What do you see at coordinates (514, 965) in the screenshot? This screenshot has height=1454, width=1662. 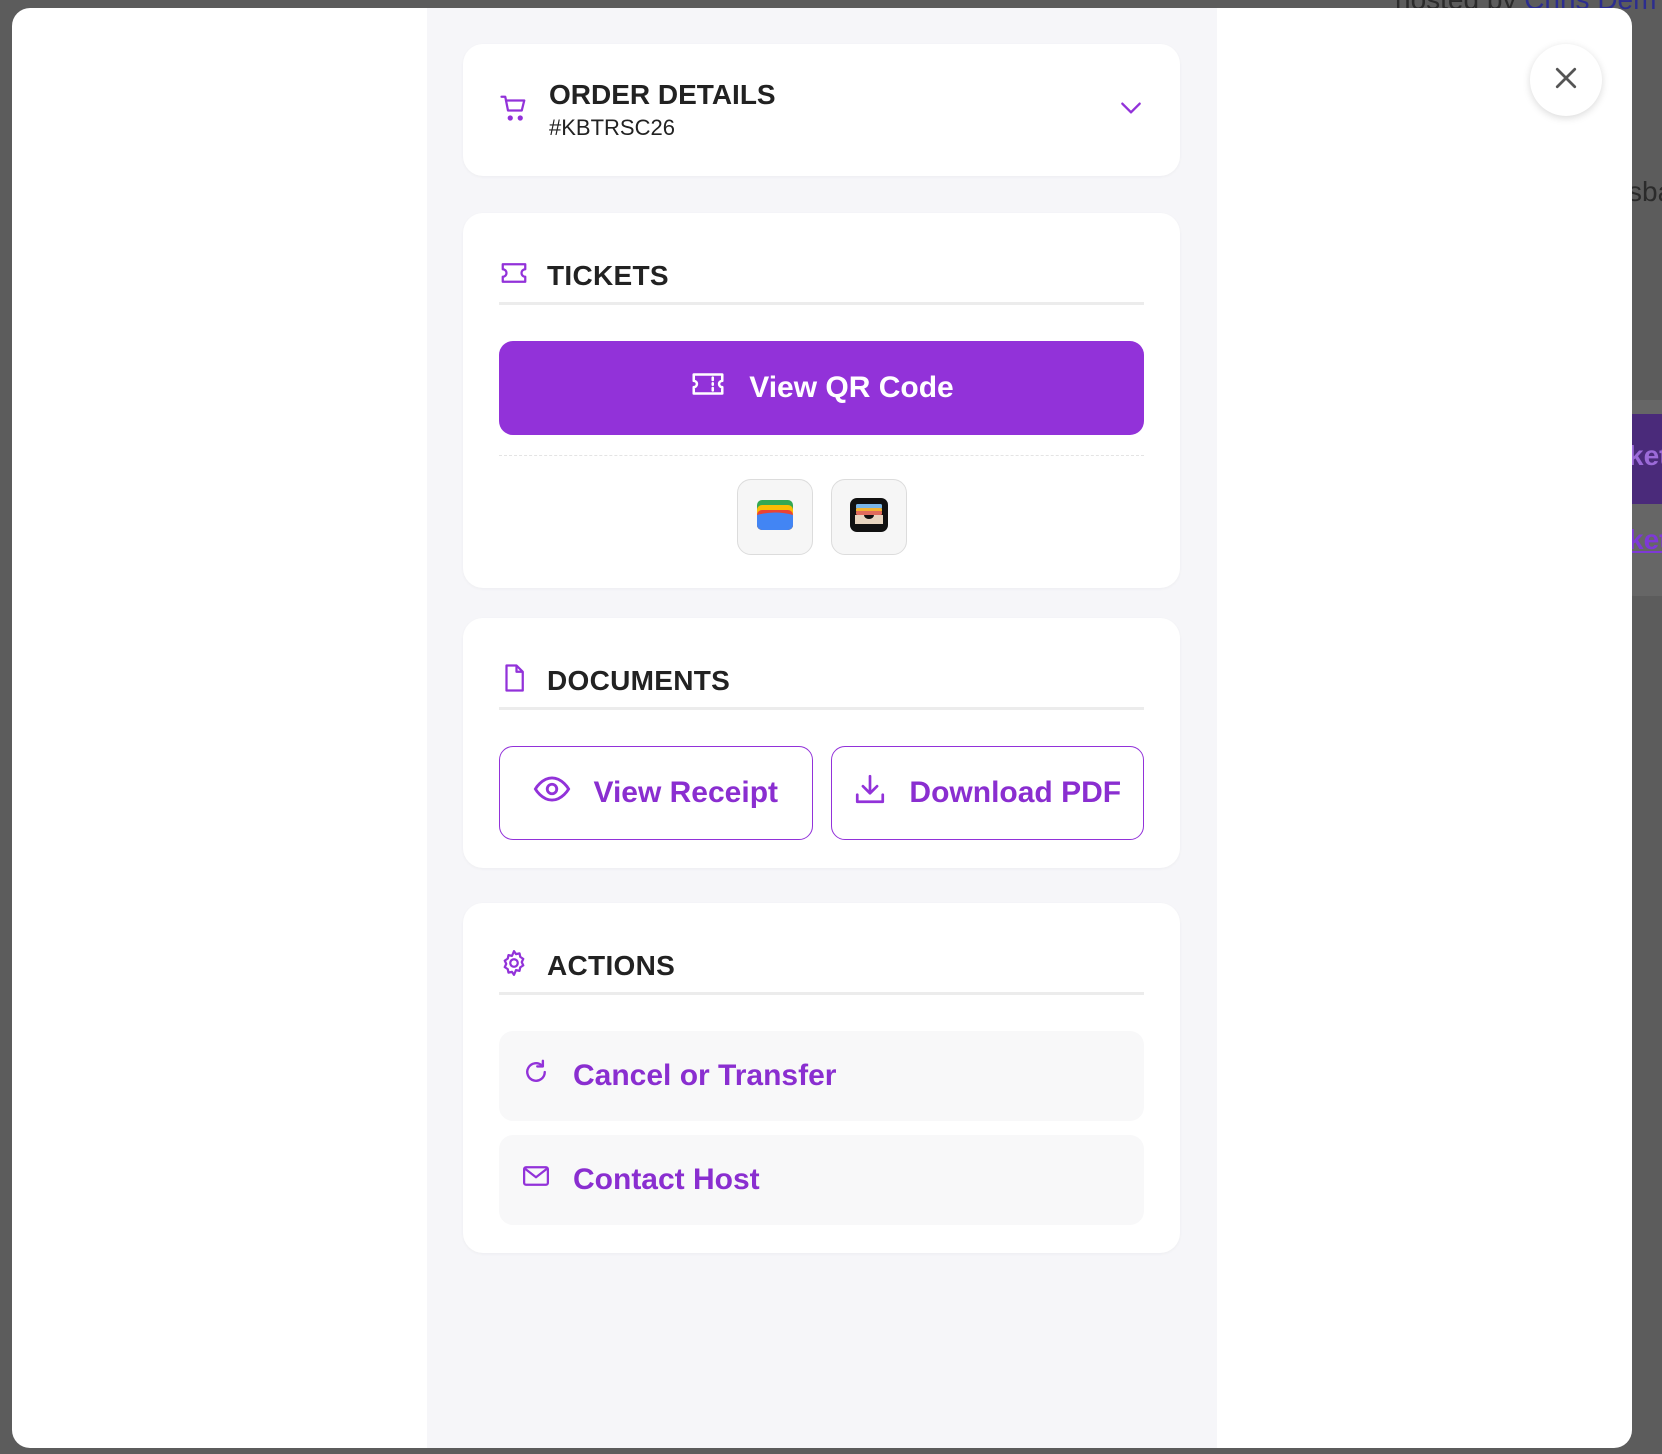 I see `gear-icon` at bounding box center [514, 965].